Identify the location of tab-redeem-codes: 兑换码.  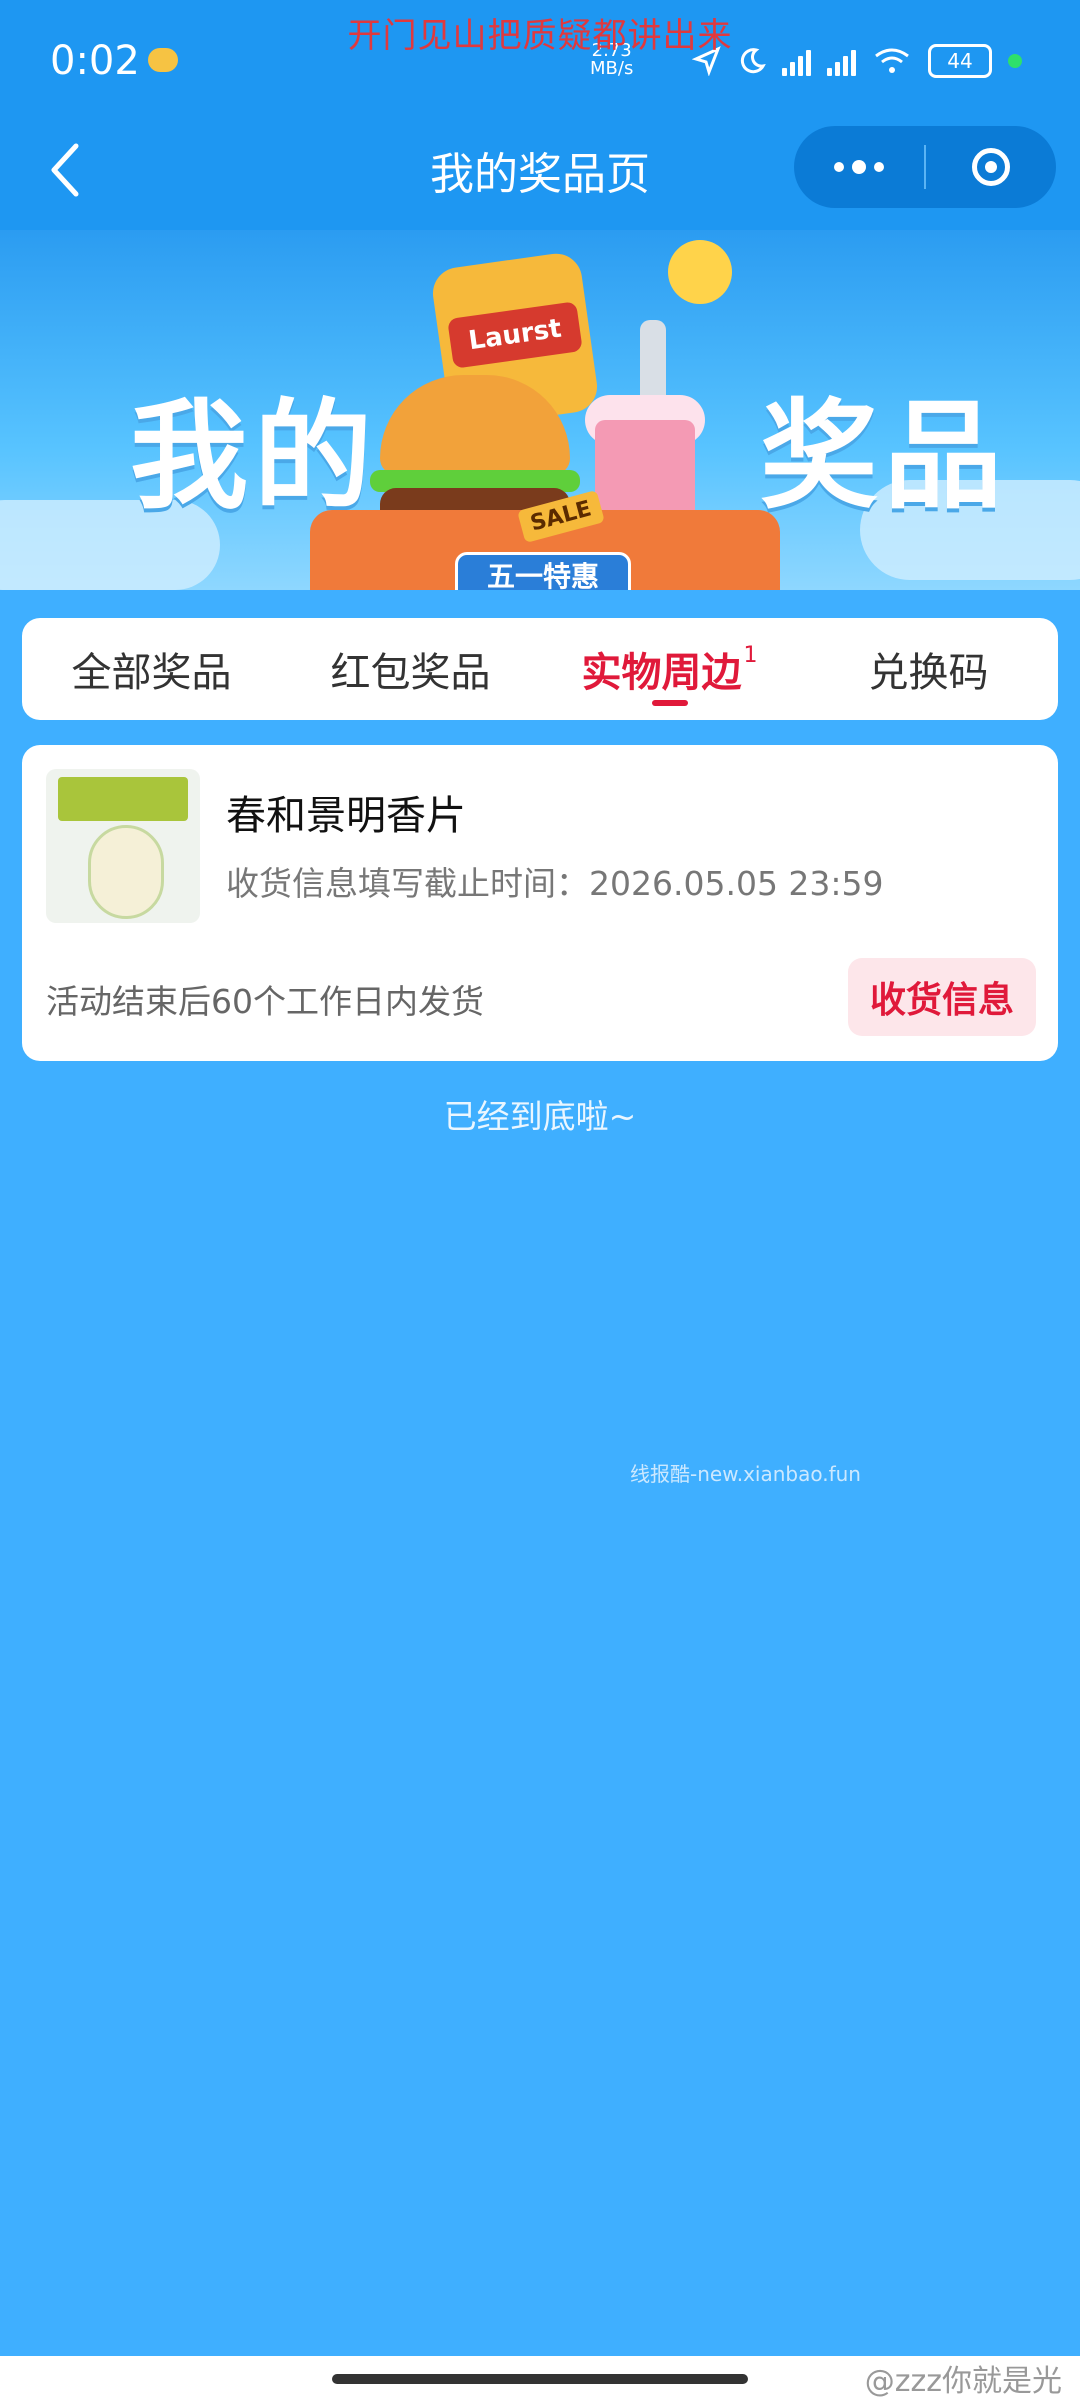
(928, 669).